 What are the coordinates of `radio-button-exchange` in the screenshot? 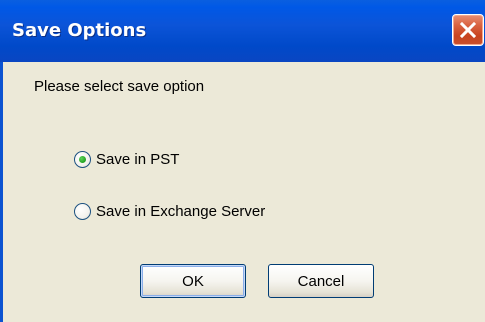 It's located at (82, 211).